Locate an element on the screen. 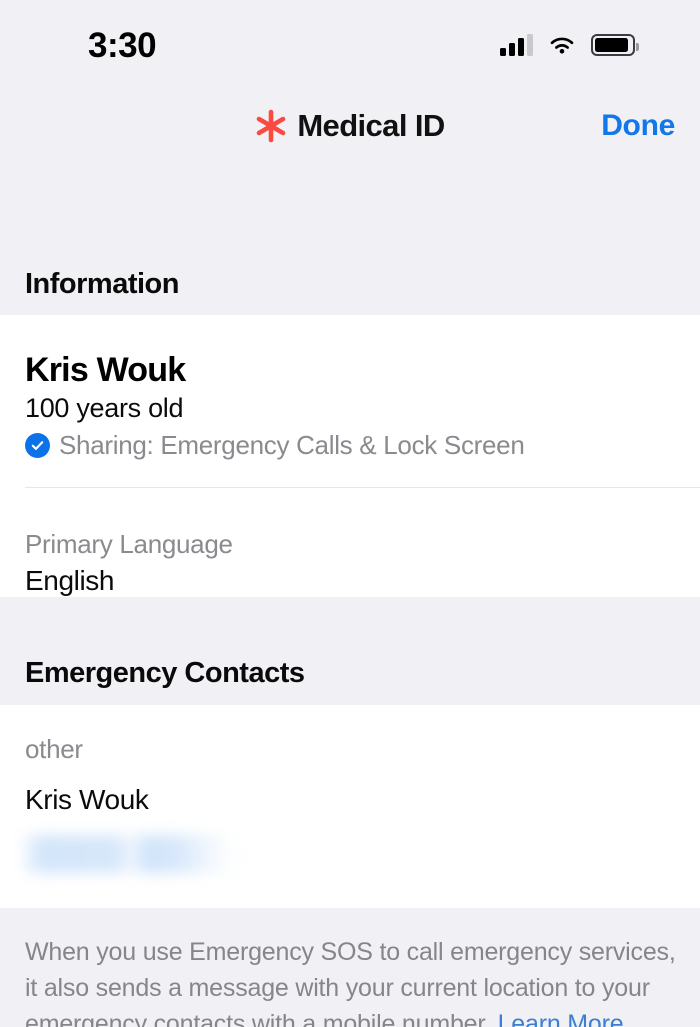  status-bar-icons is located at coordinates (569, 45).